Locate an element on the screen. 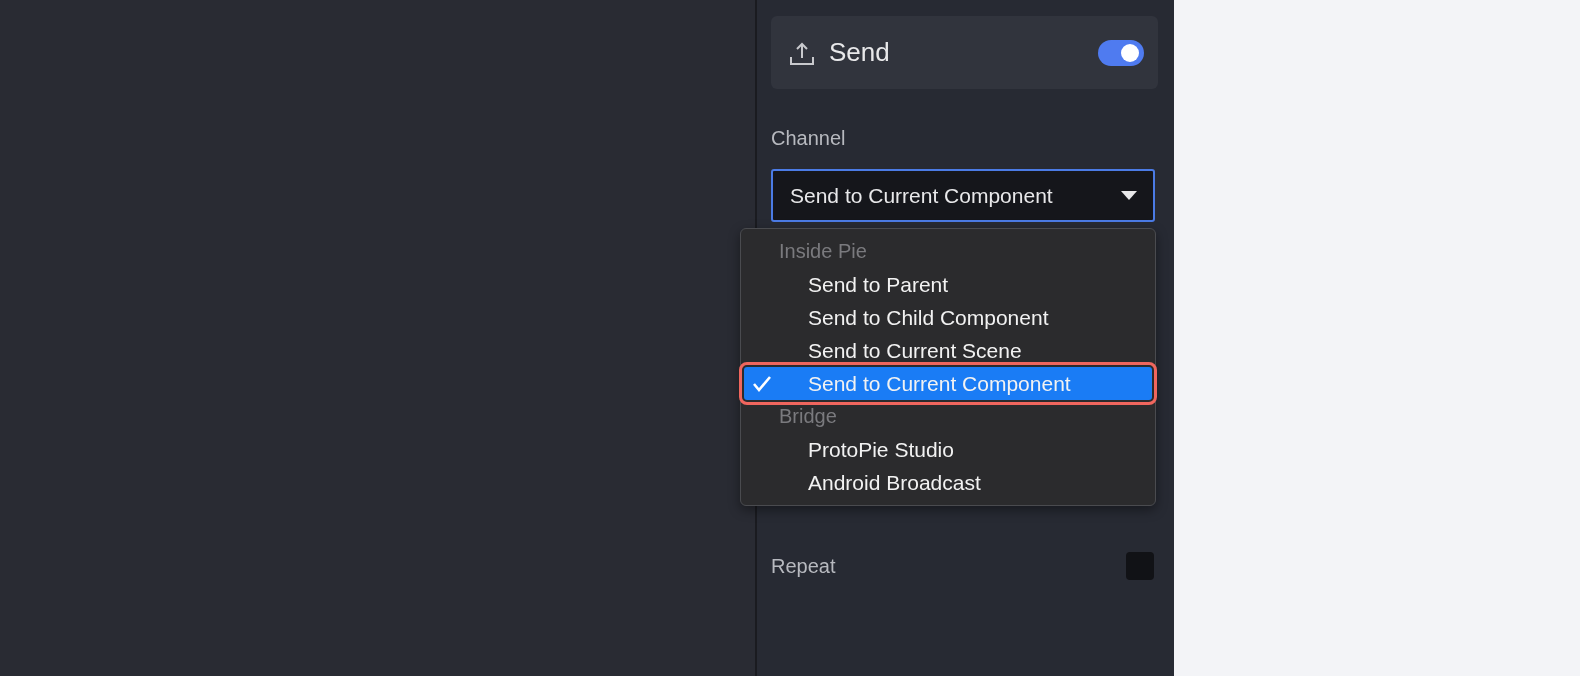 The width and height of the screenshot is (1580, 676). group-heading: Bridge is located at coordinates (808, 416).